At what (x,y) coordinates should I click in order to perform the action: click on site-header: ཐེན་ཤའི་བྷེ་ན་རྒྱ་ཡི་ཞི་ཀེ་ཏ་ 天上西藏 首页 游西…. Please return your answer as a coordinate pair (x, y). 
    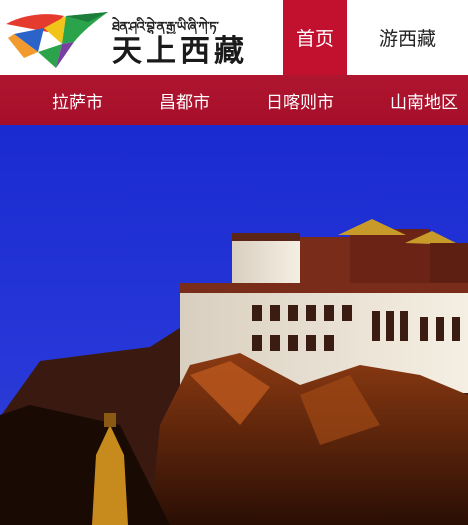
    Looking at the image, I should click on (234, 37).